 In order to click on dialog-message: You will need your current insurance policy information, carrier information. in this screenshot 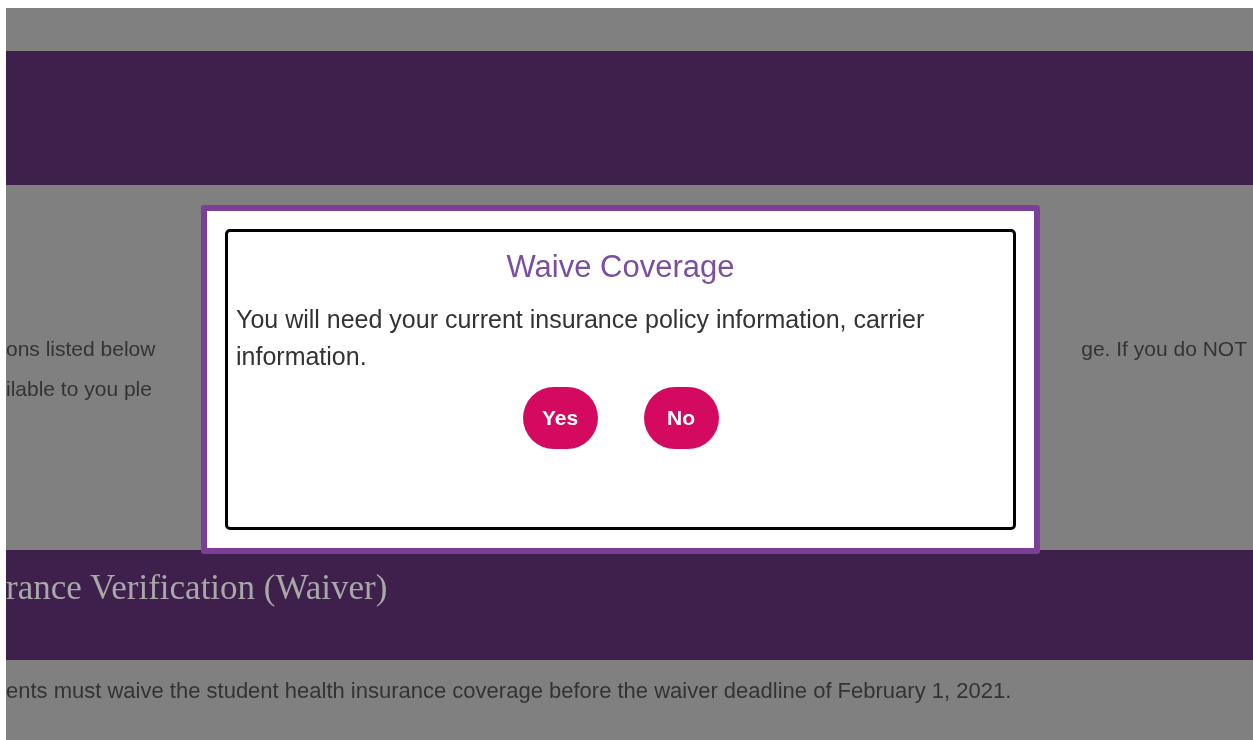, I will do `click(581, 337)`.